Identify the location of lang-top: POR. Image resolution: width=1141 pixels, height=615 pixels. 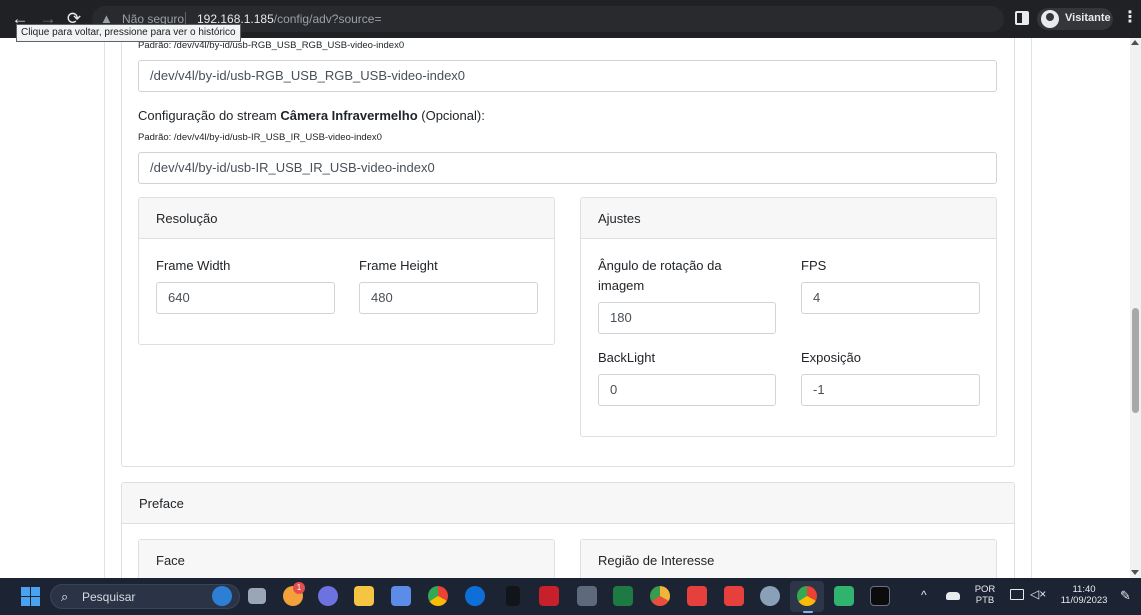
(985, 589).